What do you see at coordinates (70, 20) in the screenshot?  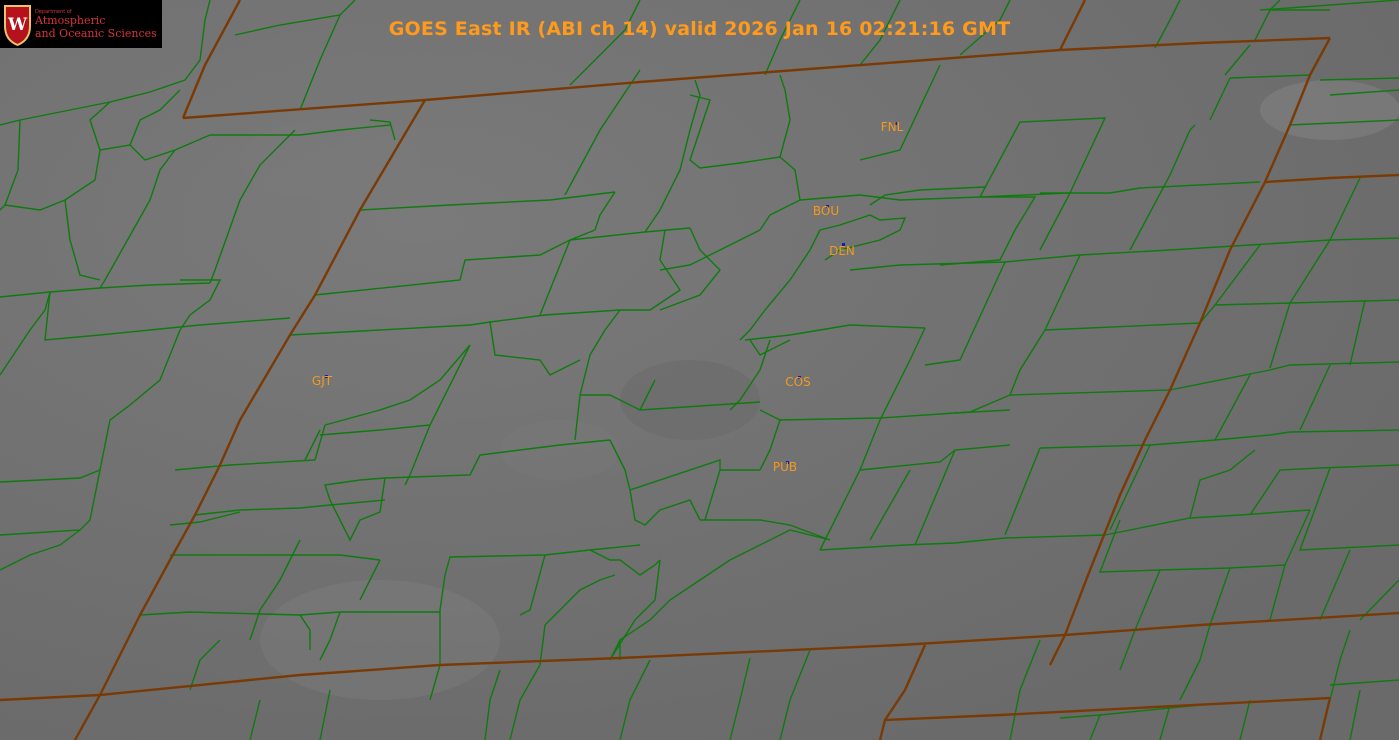 I see `logo-line-1: Atmospheric` at bounding box center [70, 20].